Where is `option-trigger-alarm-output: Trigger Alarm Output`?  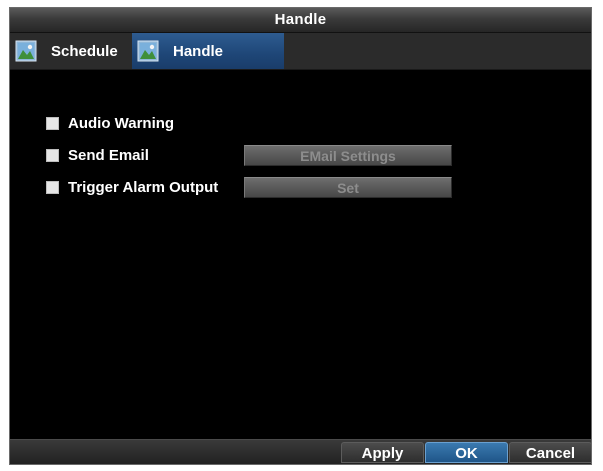
option-trigger-alarm-output: Trigger Alarm Output is located at coordinates (132, 187).